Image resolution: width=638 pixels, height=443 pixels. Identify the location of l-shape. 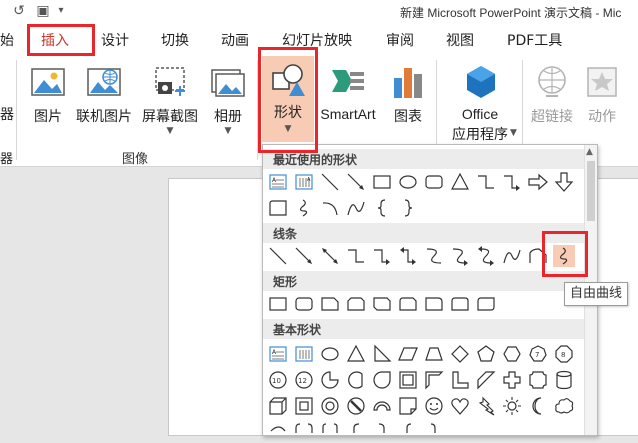
(460, 380).